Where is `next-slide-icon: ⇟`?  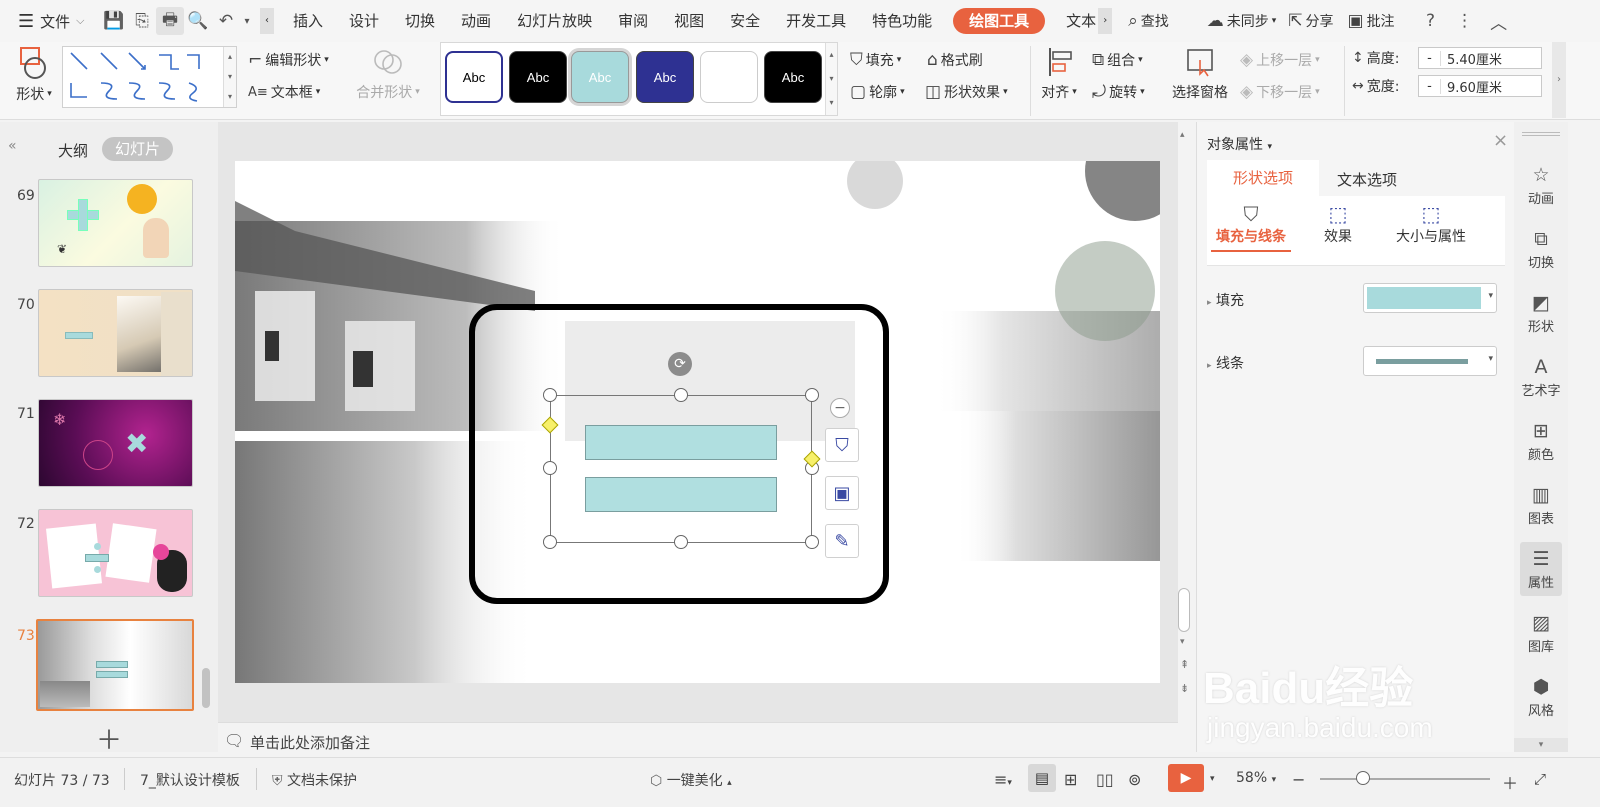
next-slide-icon: ⇟ is located at coordinates (1184, 688).